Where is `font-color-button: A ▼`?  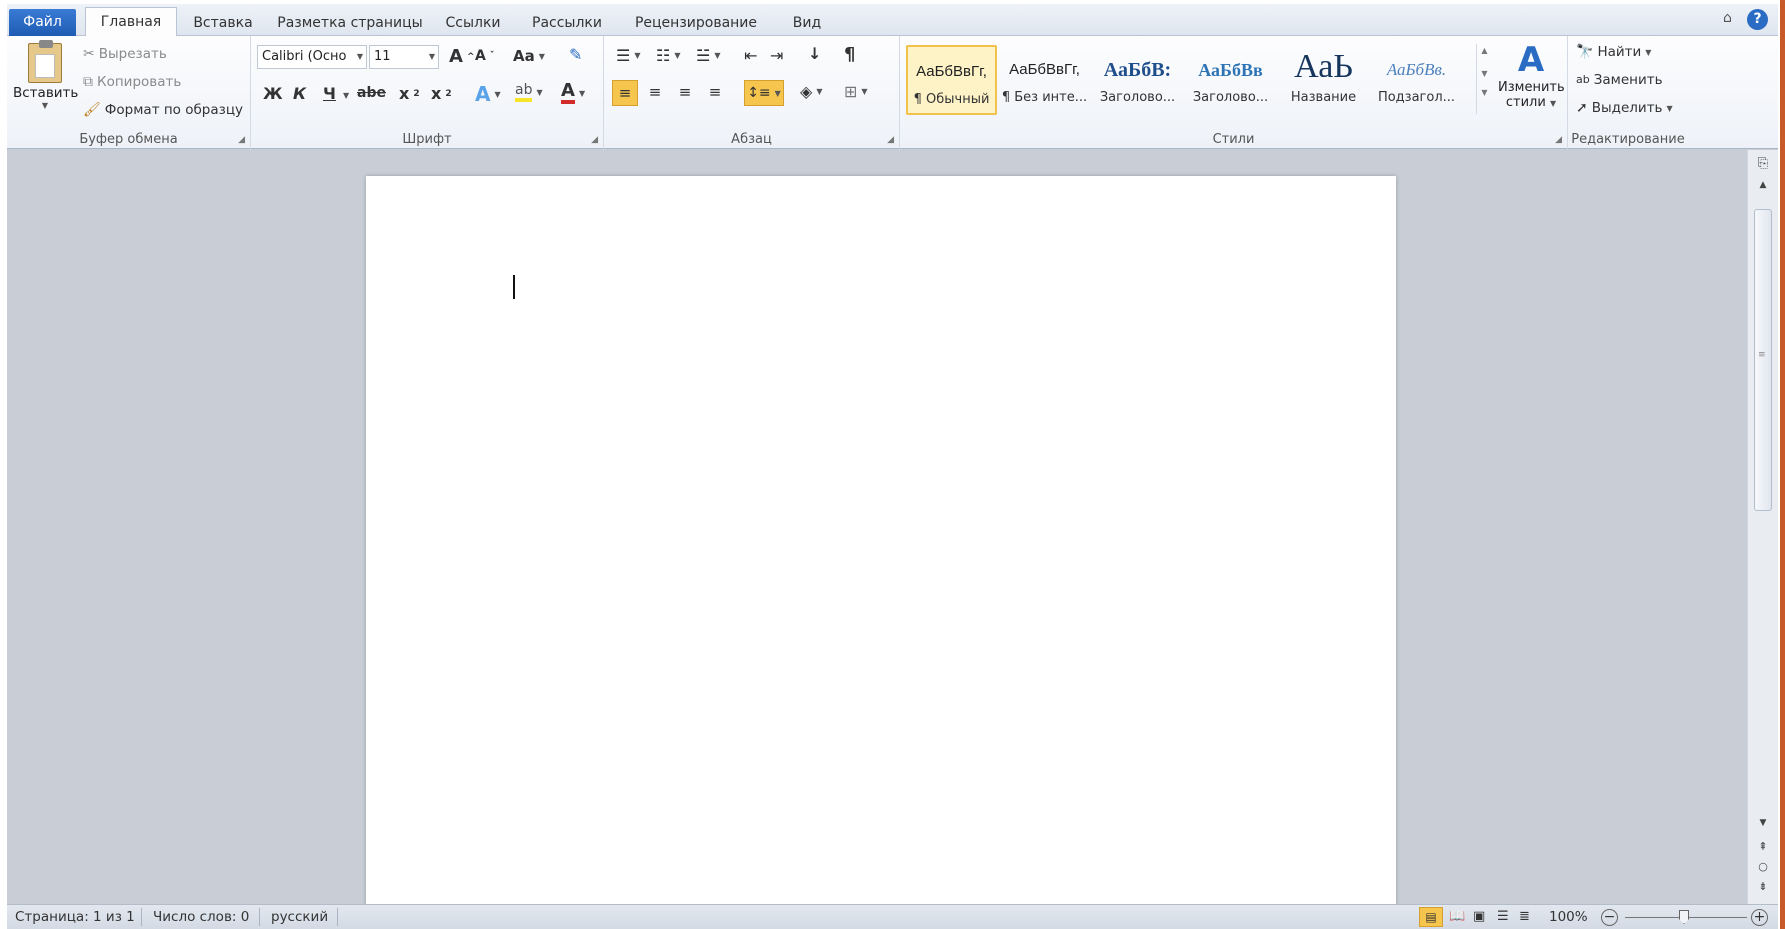
font-color-button: A ▼ is located at coordinates (573, 93).